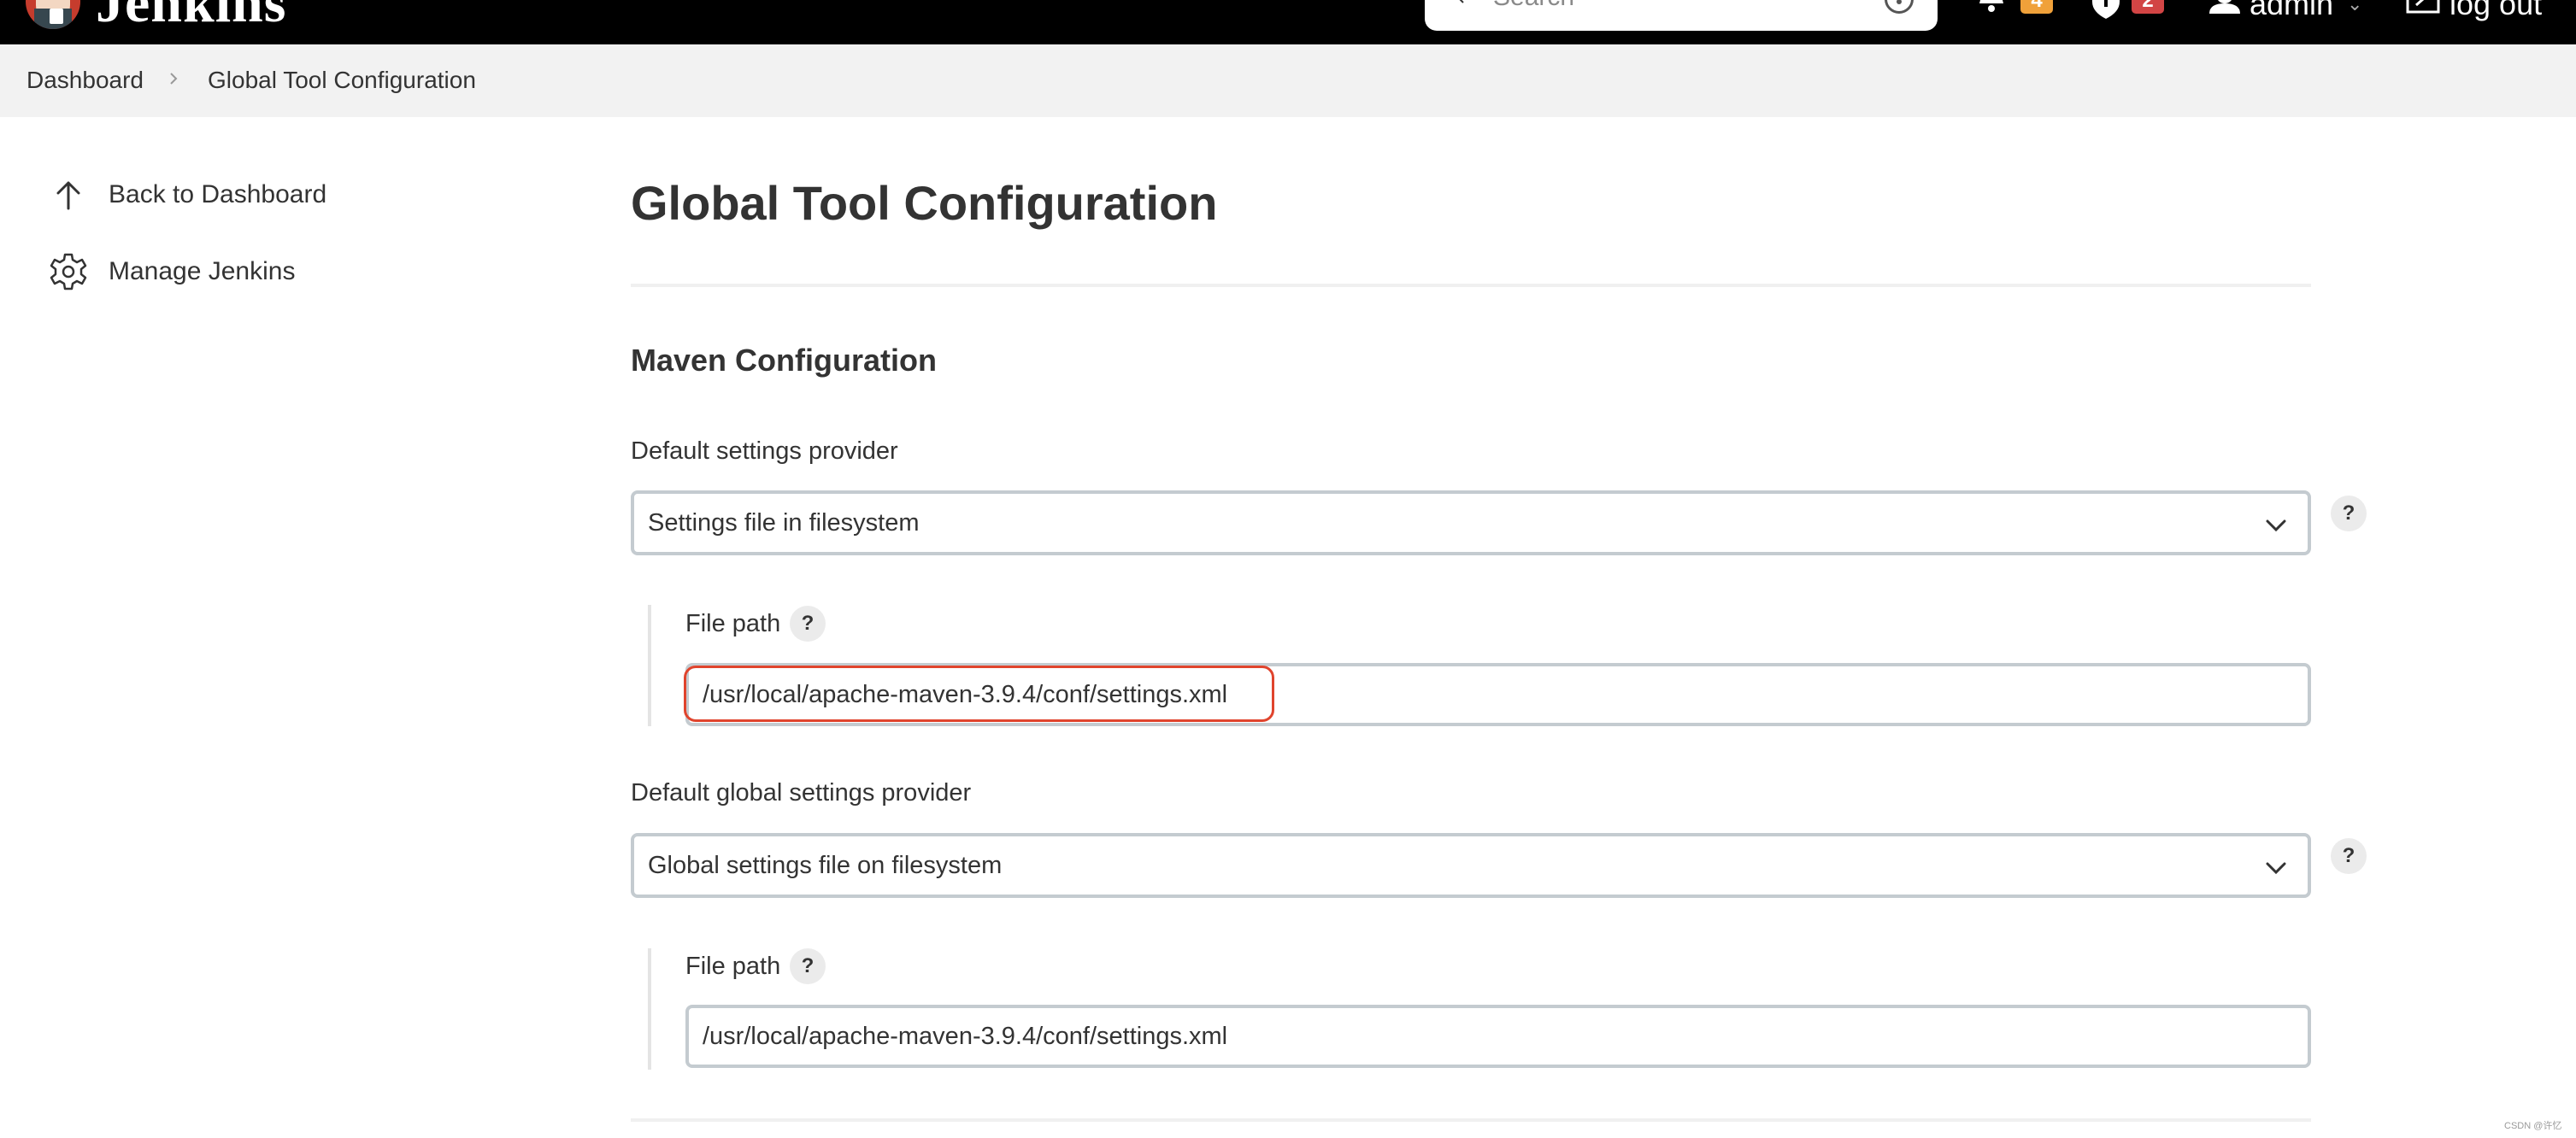  I want to click on sidebar-item-manage-jenkins: Manage Jenkins, so click(287, 276).